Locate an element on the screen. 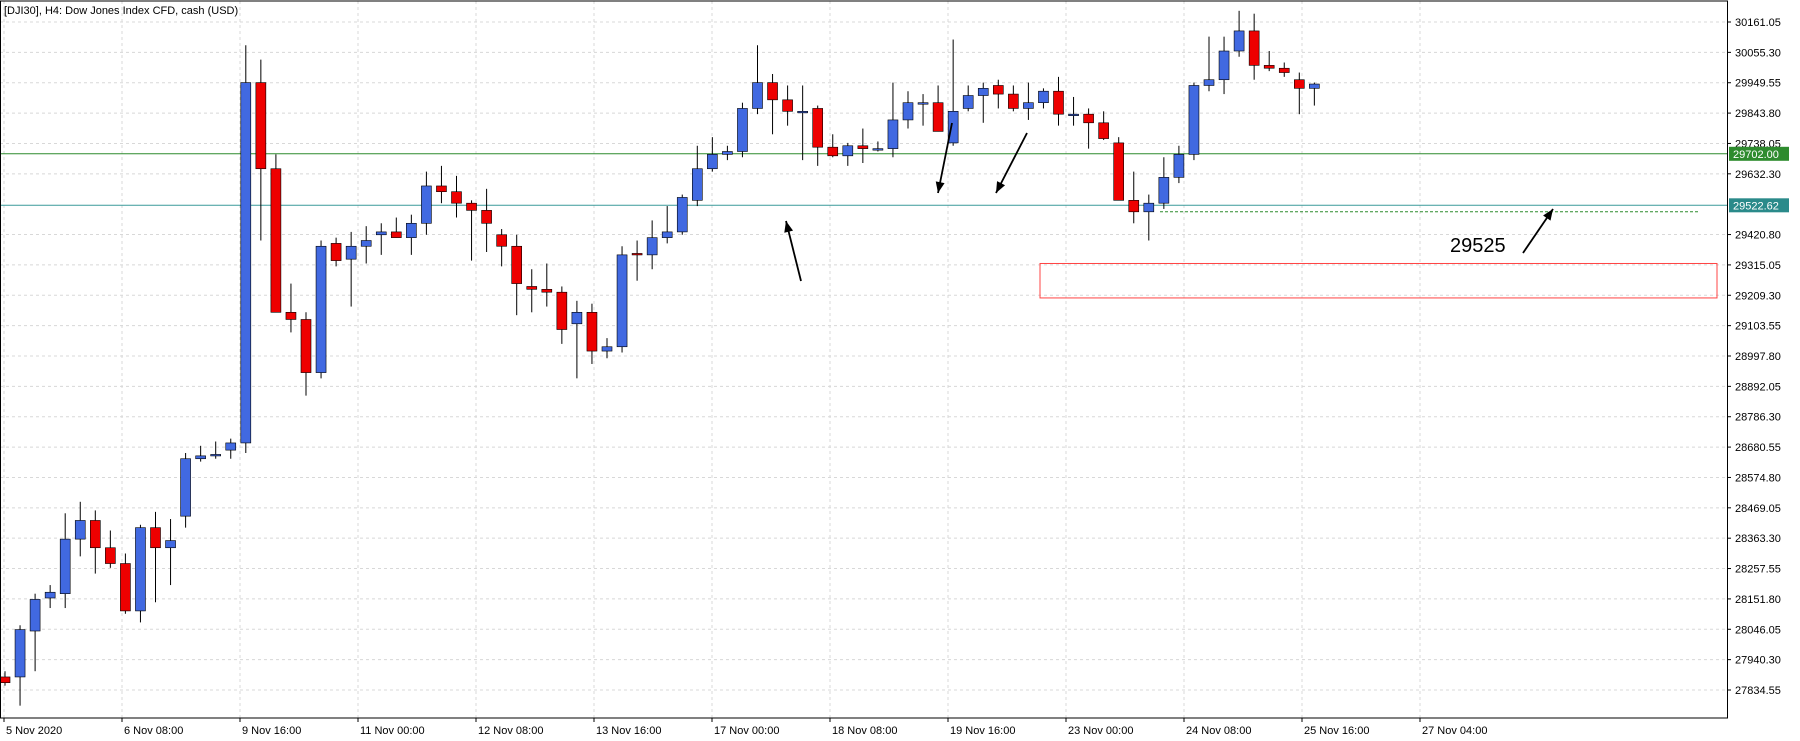 The height and width of the screenshot is (741, 1800). y-tick-label: 29632.30 is located at coordinates (1758, 175).